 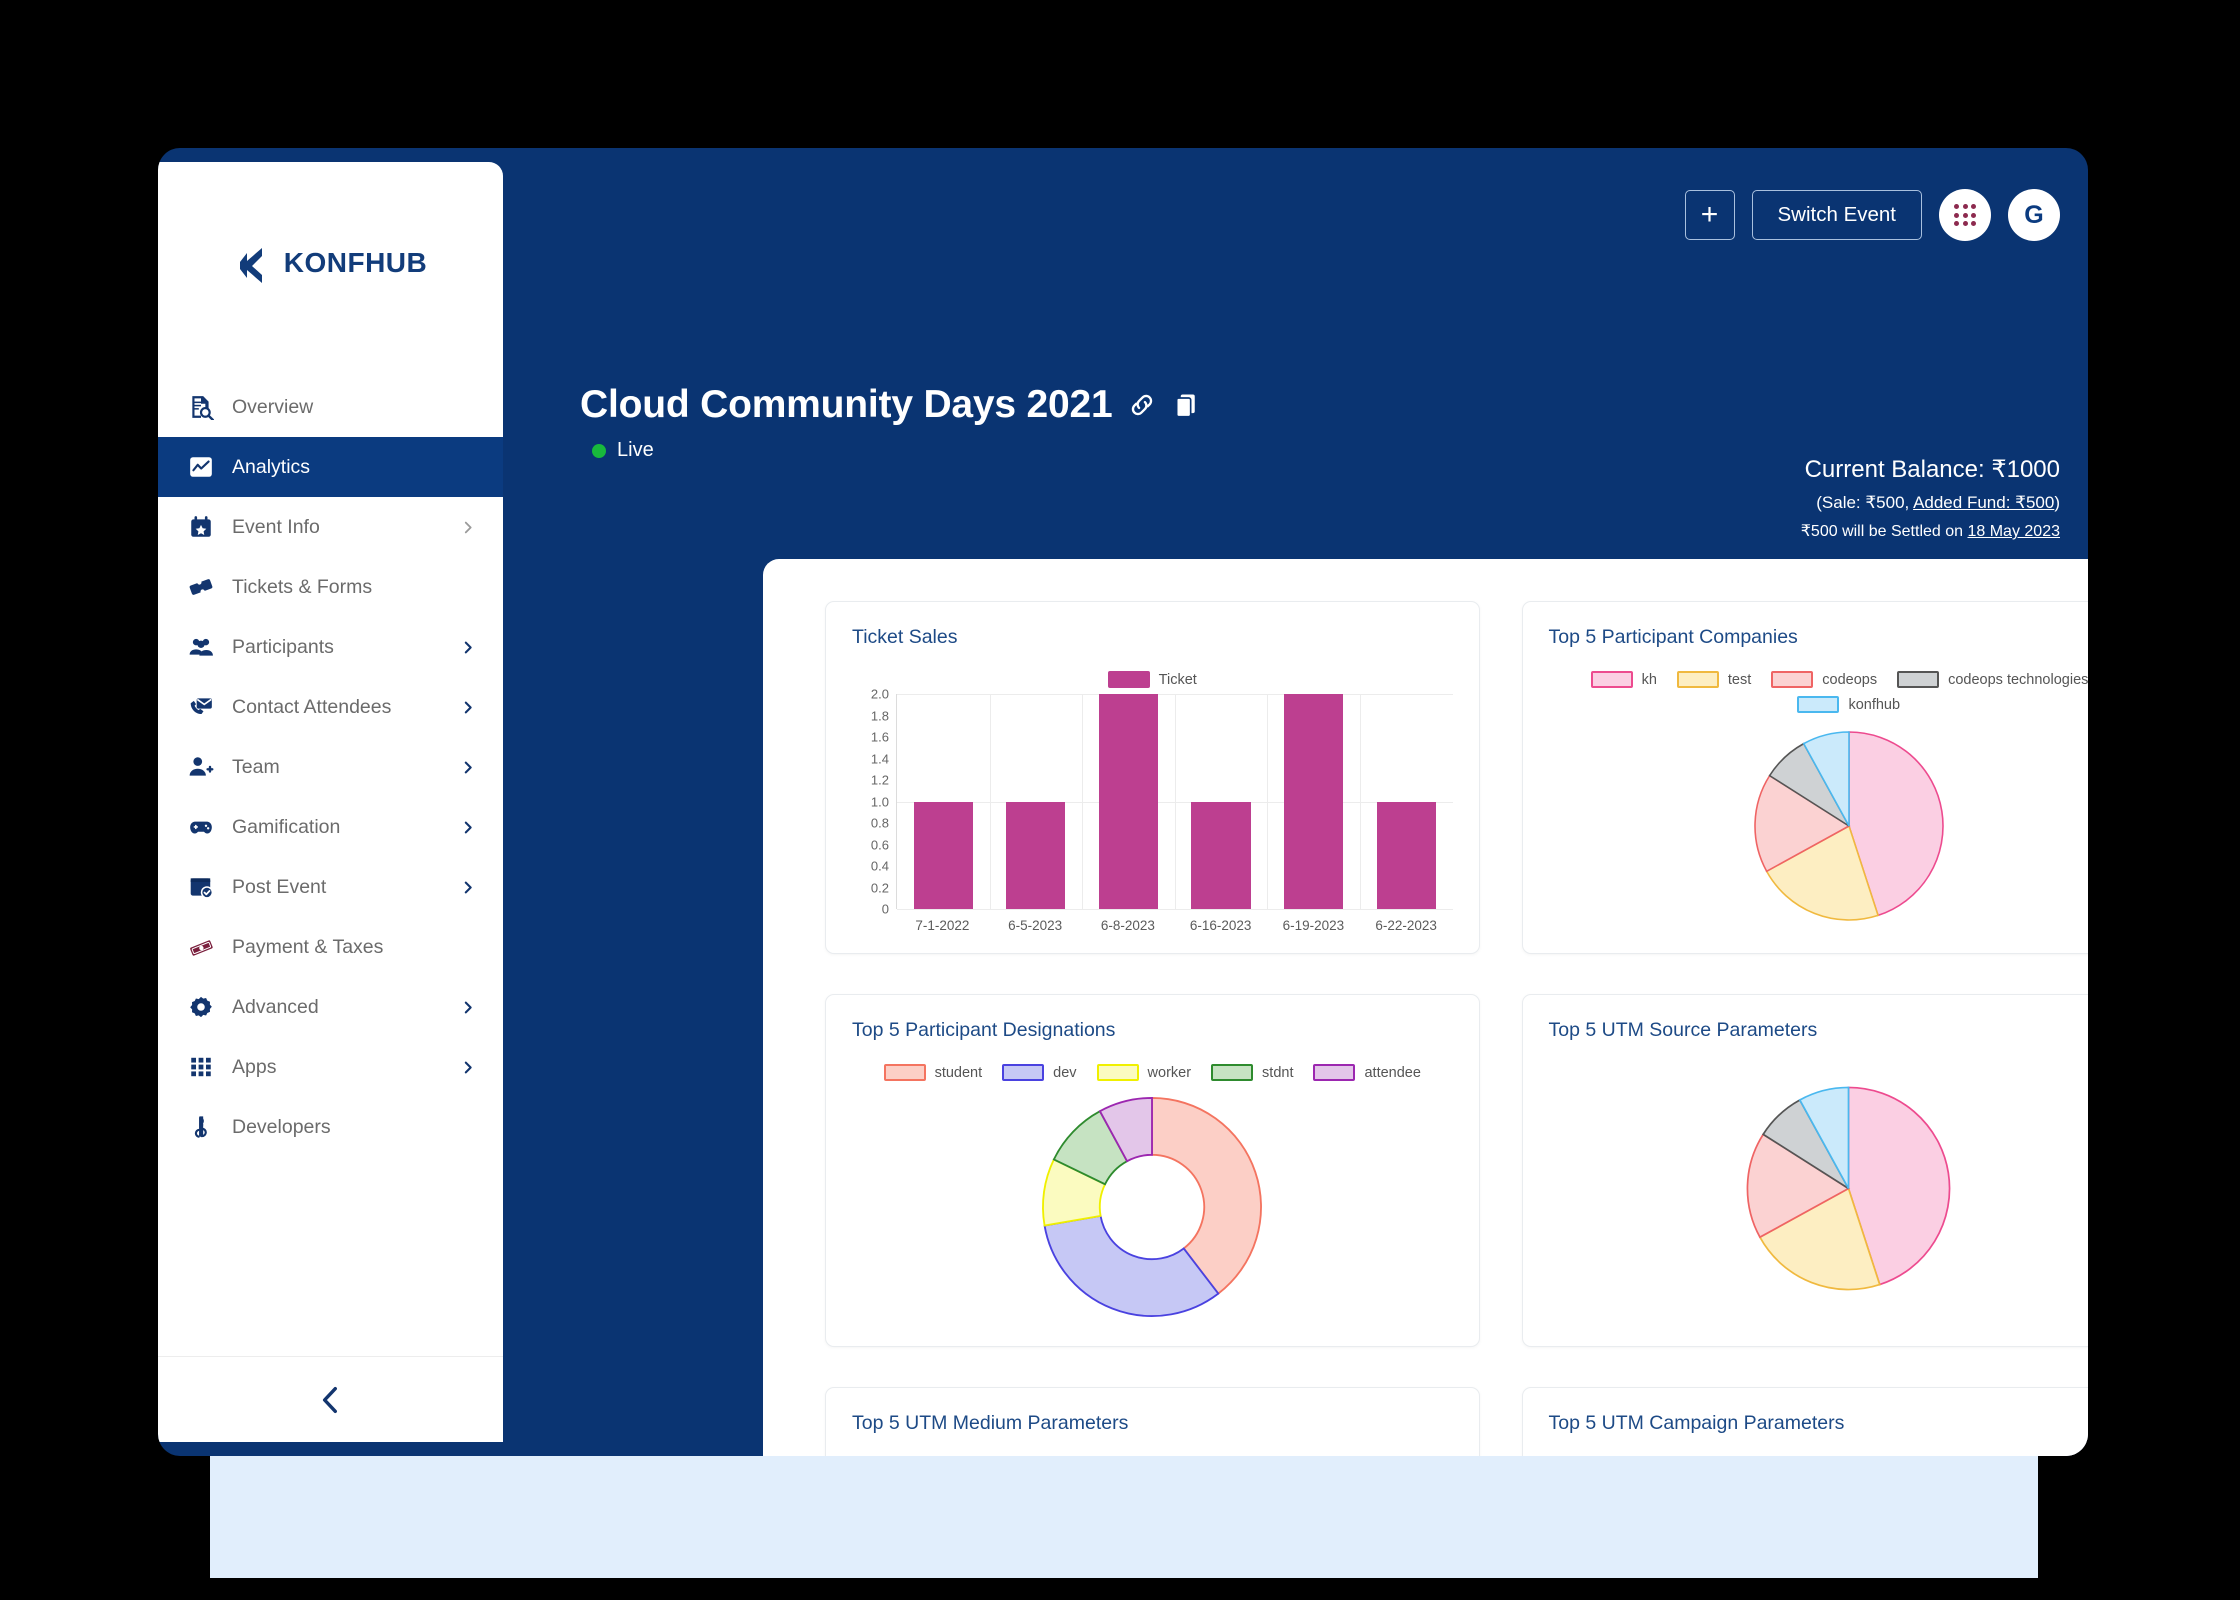 I want to click on sidebar-item-label: Gamification, so click(x=286, y=826).